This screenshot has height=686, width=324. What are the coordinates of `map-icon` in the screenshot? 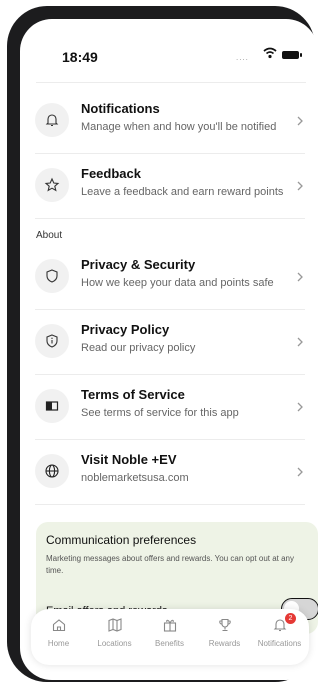 It's located at (114, 625).